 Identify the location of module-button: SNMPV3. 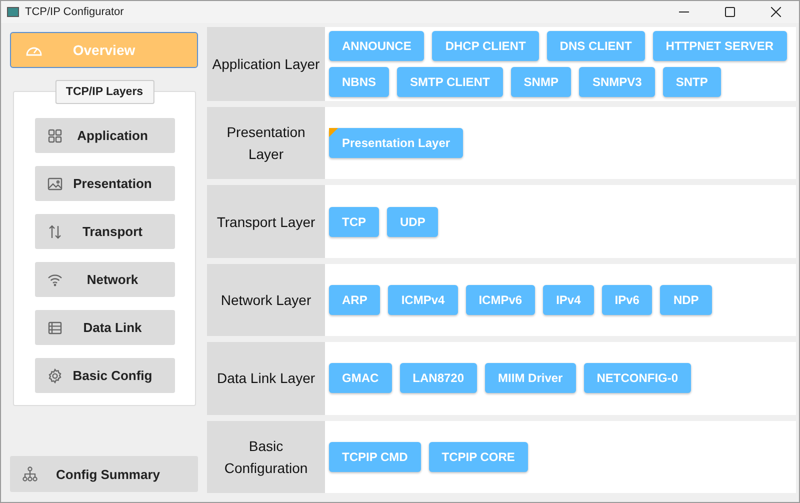
(617, 82).